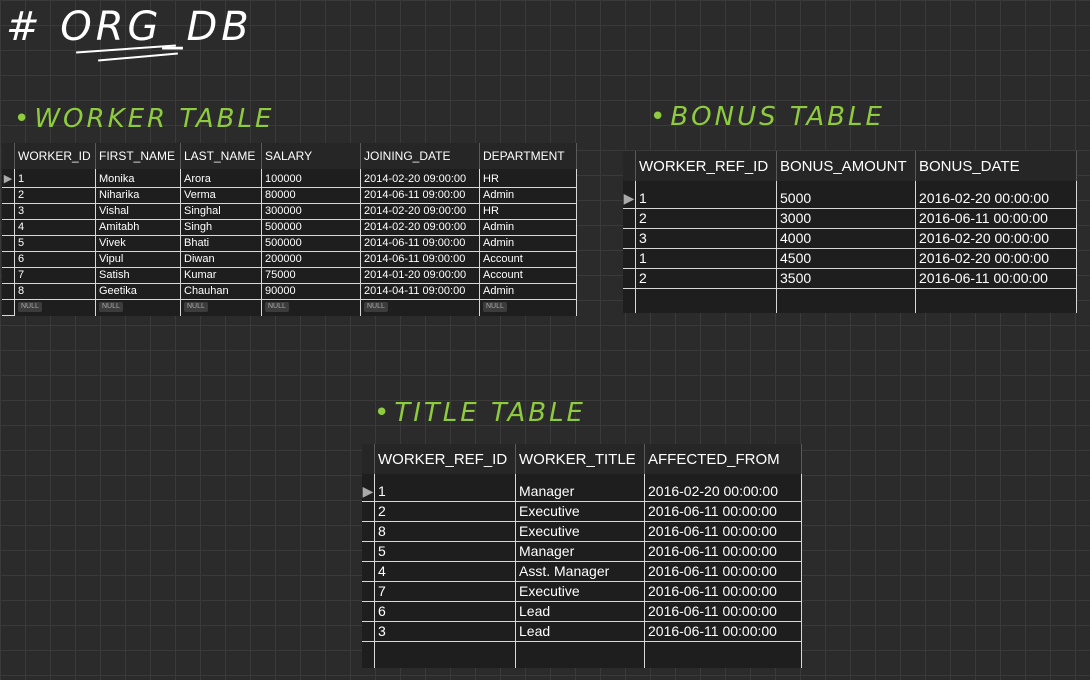 This screenshot has width=1090, height=680. I want to click on table-cell: 75000, so click(311, 275).